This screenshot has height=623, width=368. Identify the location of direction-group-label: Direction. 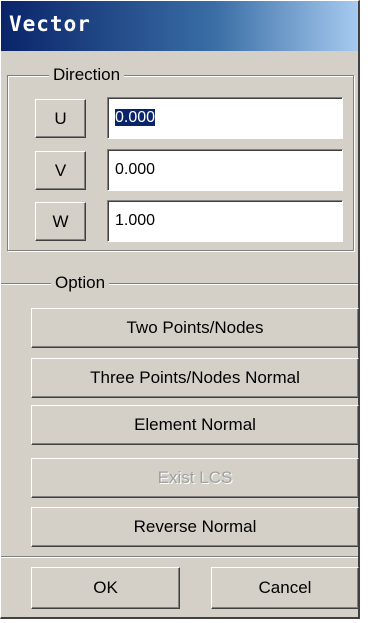
(87, 75).